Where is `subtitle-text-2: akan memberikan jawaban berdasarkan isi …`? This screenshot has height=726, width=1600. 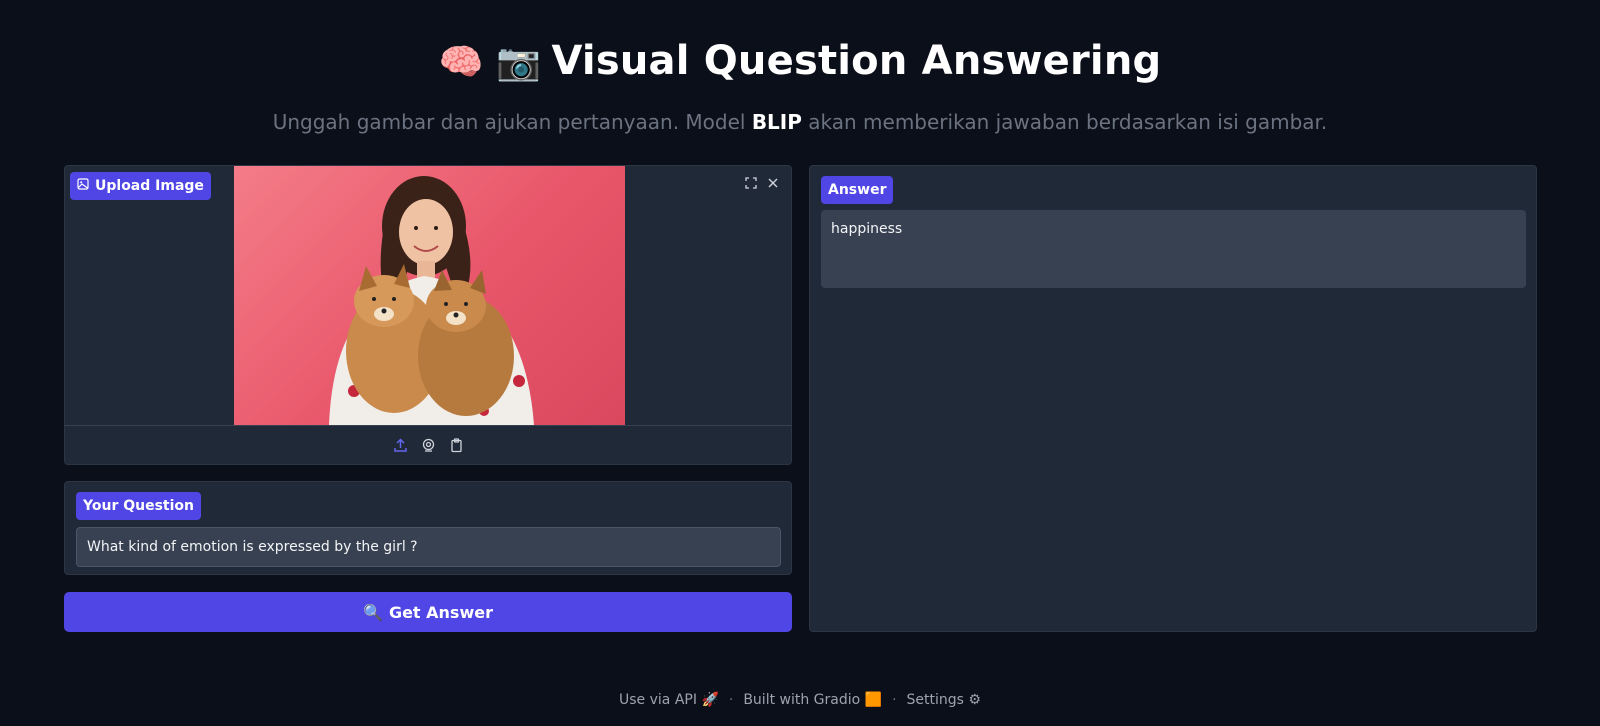
subtitle-text-2: akan memberikan jawaban berdasarkan isi … is located at coordinates (1064, 122).